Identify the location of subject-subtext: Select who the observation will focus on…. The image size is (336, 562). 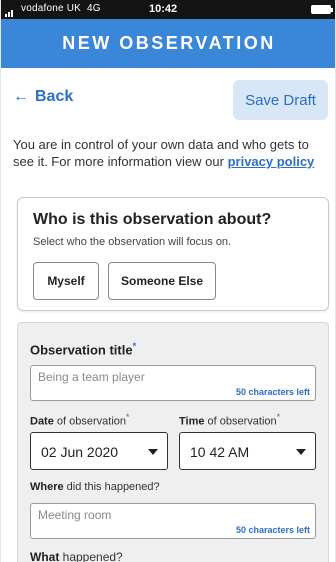
(132, 242).